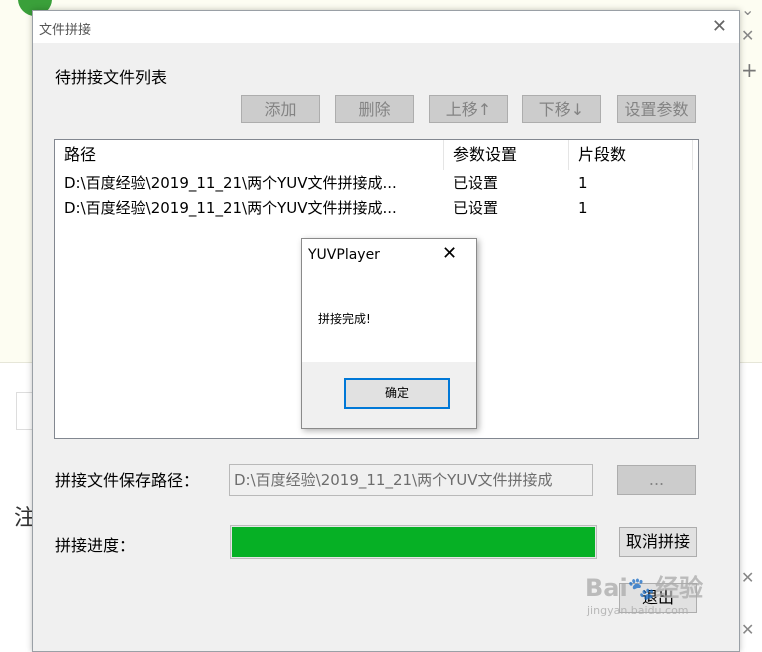 The height and width of the screenshot is (652, 762). I want to click on save-path-field: D:\百度经验\2019_11_21\两个YUV文件拼接成, so click(411, 480).